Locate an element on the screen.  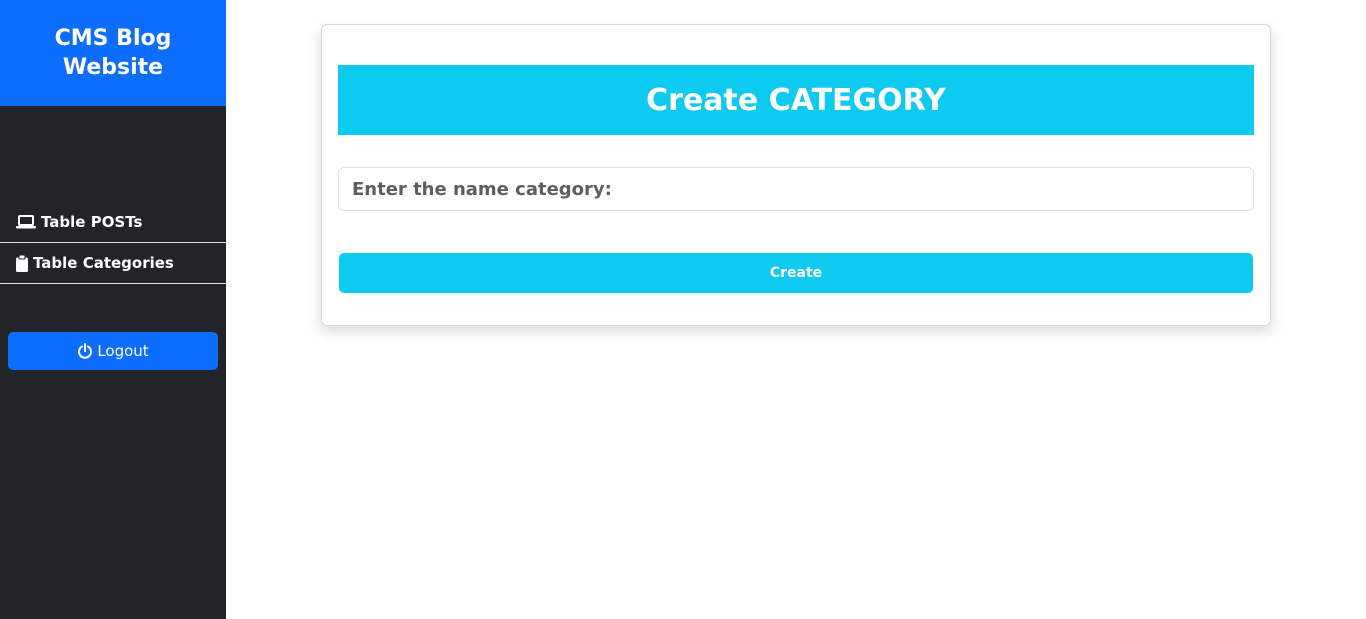
clipboard-icon is located at coordinates (22, 263).